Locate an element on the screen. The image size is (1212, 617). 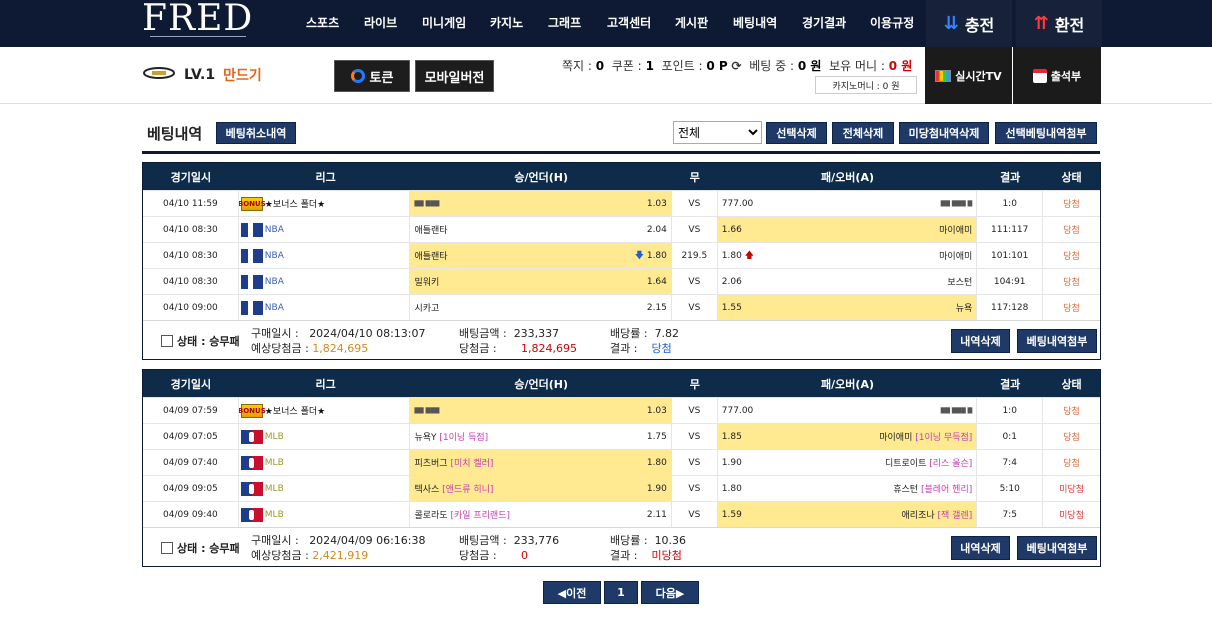
deposit-button: ⇊ 충전 is located at coordinates (969, 23).